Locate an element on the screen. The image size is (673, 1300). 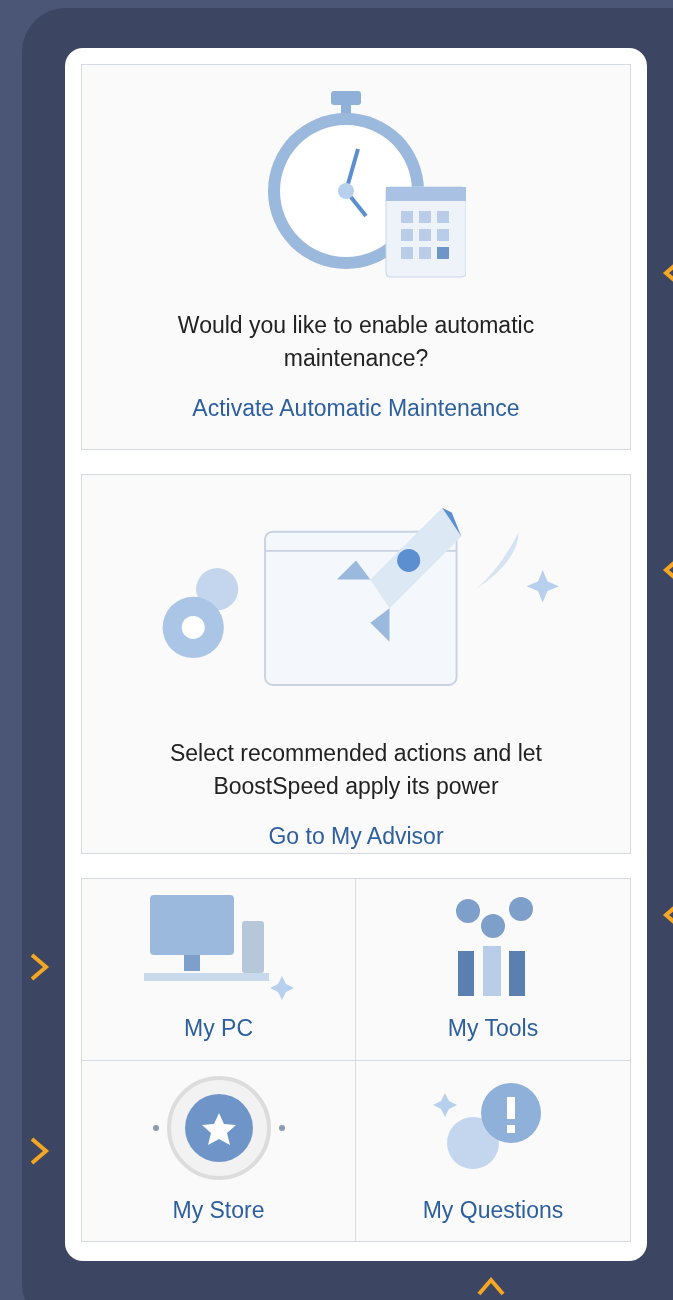
tile-label: My Tools is located at coordinates (493, 1028).